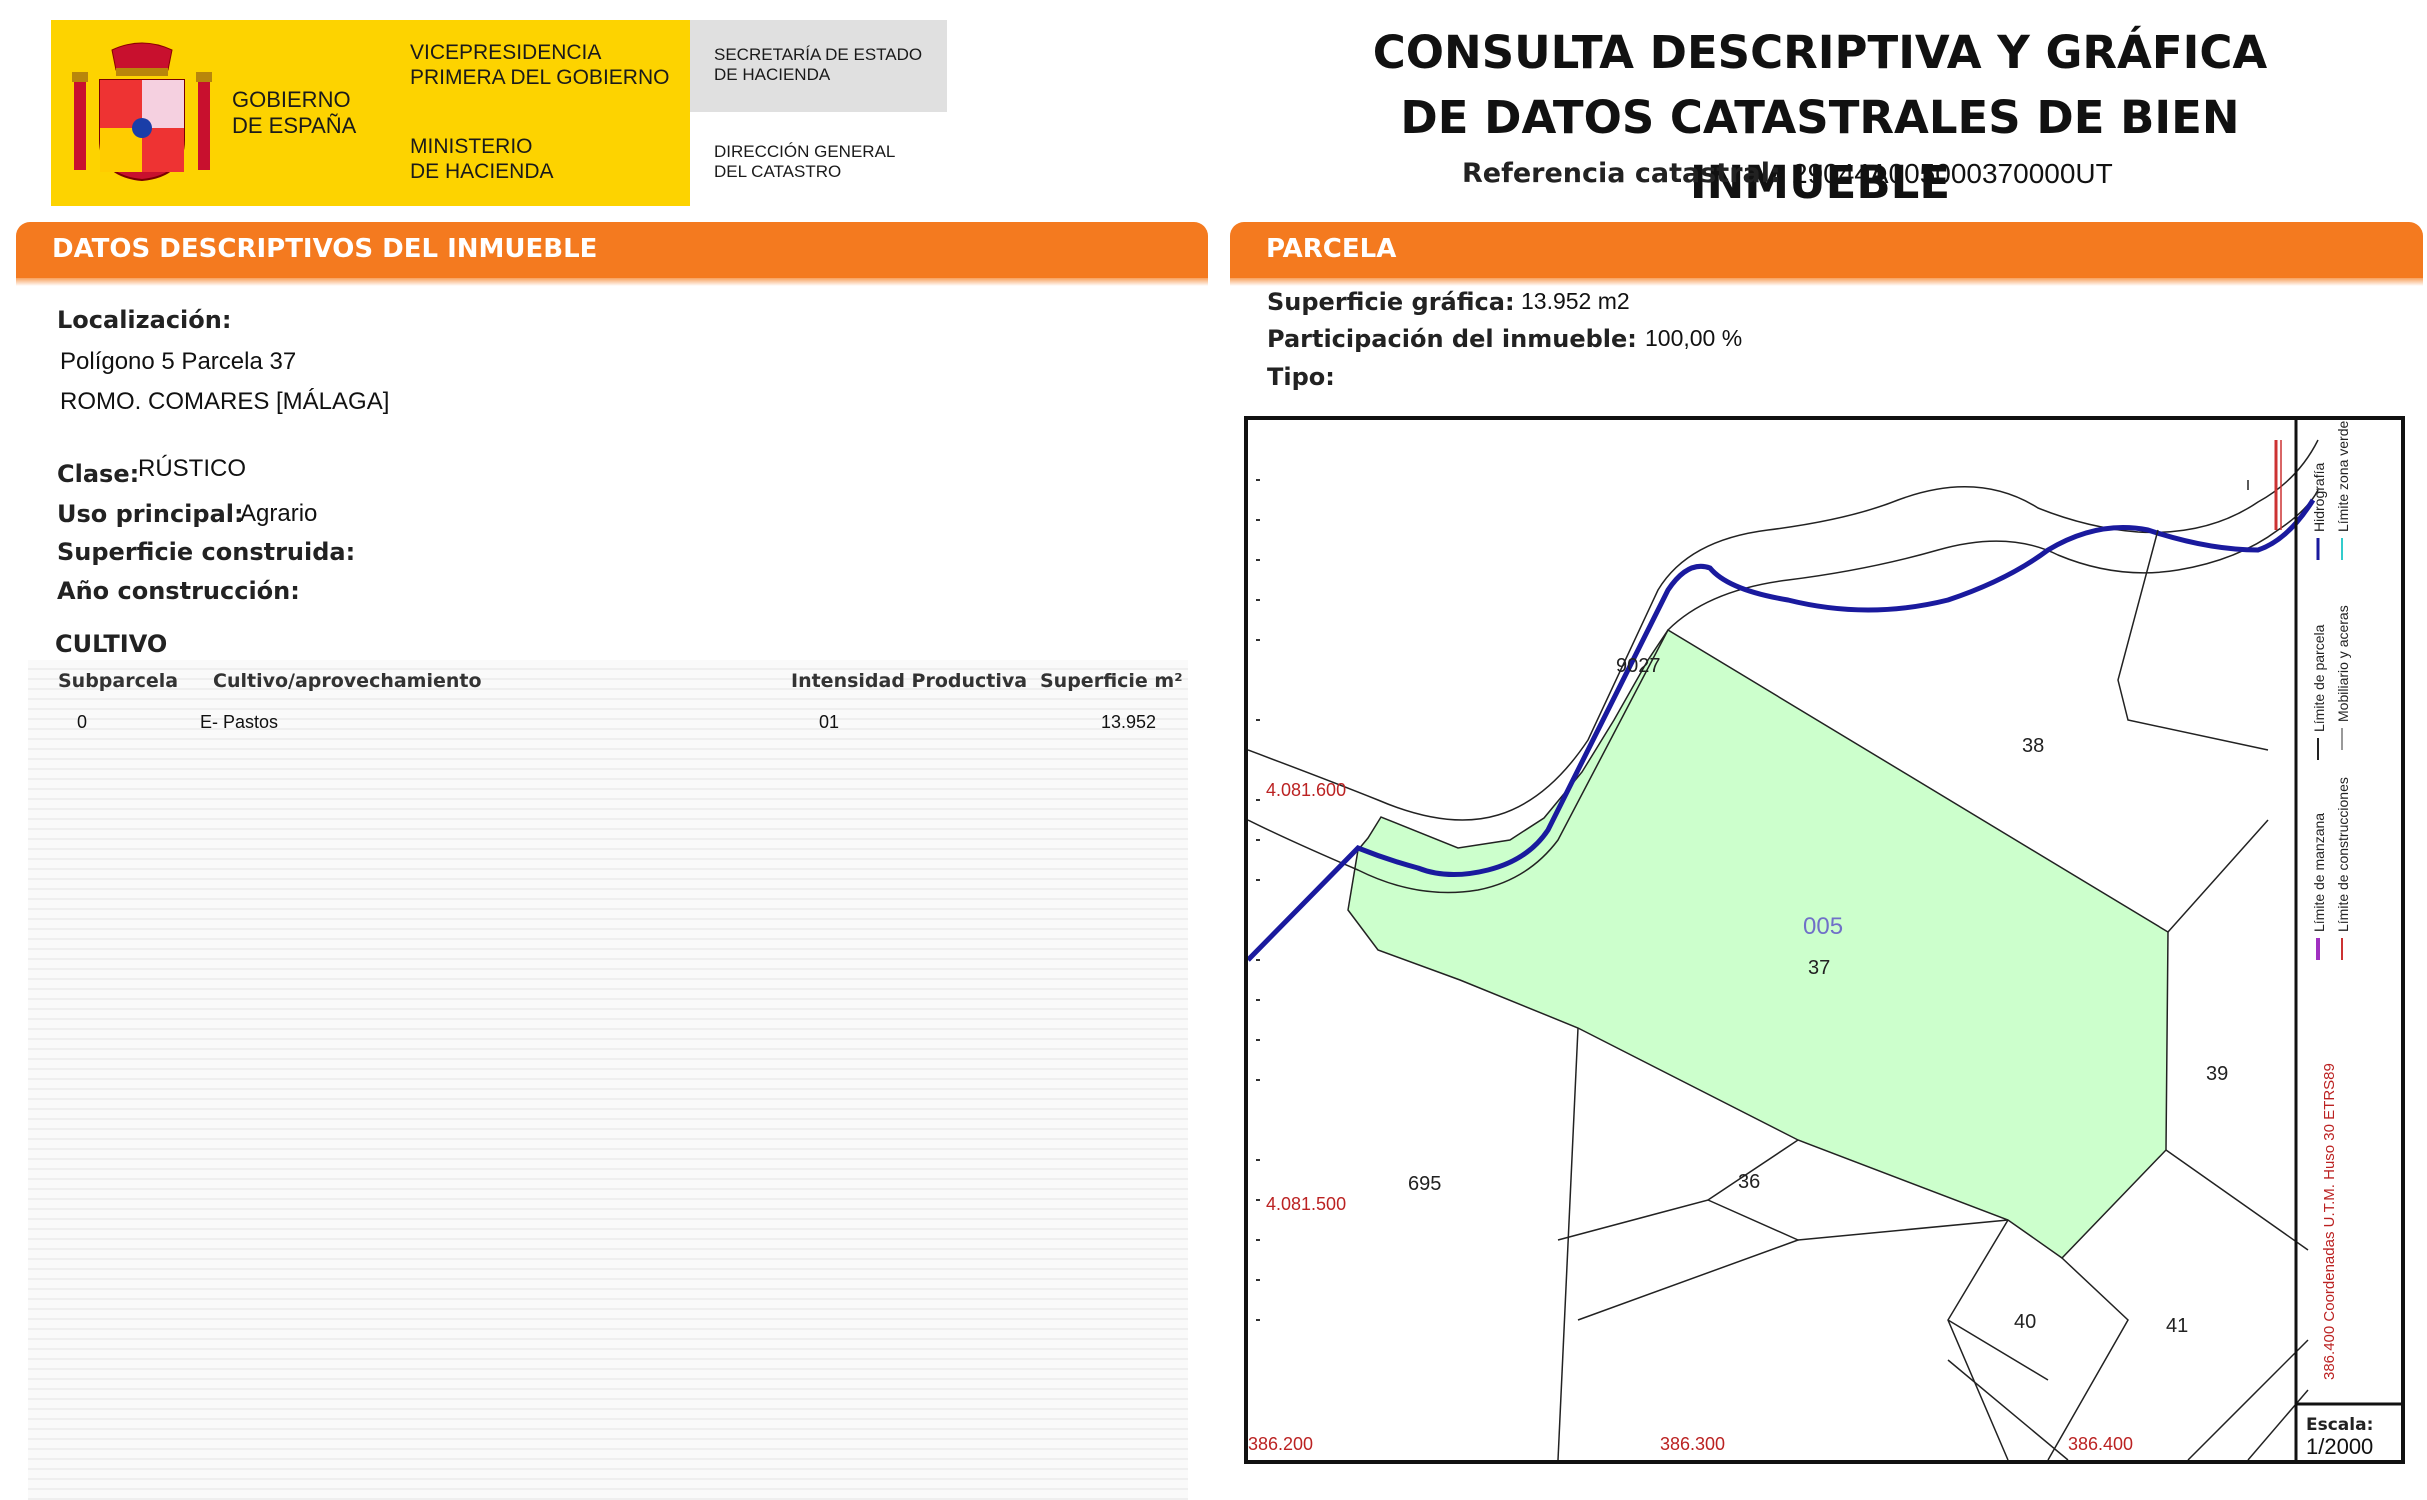 The width and height of the screenshot is (2427, 1500). What do you see at coordinates (1575, 301) in the screenshot?
I see `superficie-grafica-value: 13.952 m2` at bounding box center [1575, 301].